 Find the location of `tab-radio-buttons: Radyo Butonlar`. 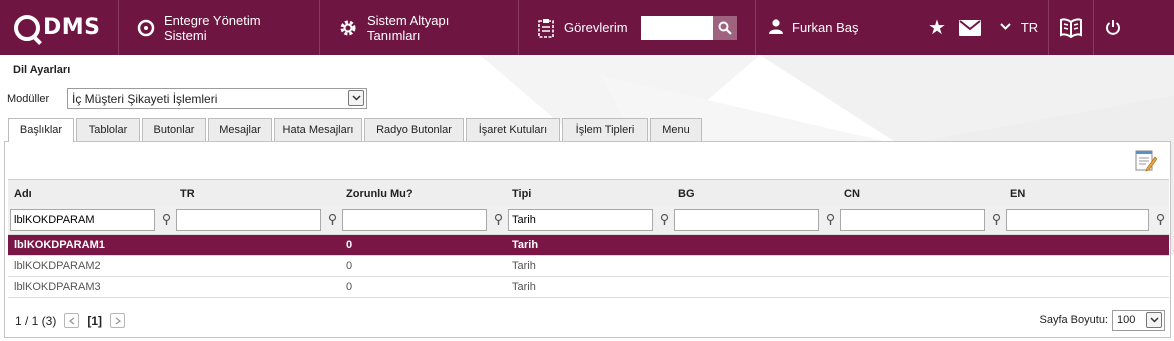

tab-radio-buttons: Radyo Butonlar is located at coordinates (414, 129).